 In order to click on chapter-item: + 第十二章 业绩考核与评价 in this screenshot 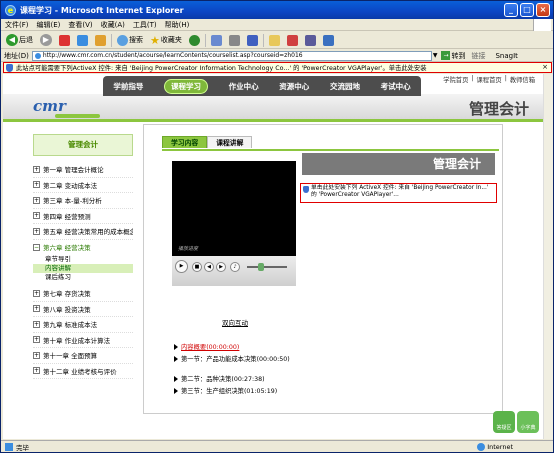, I will do `click(83, 371)`.